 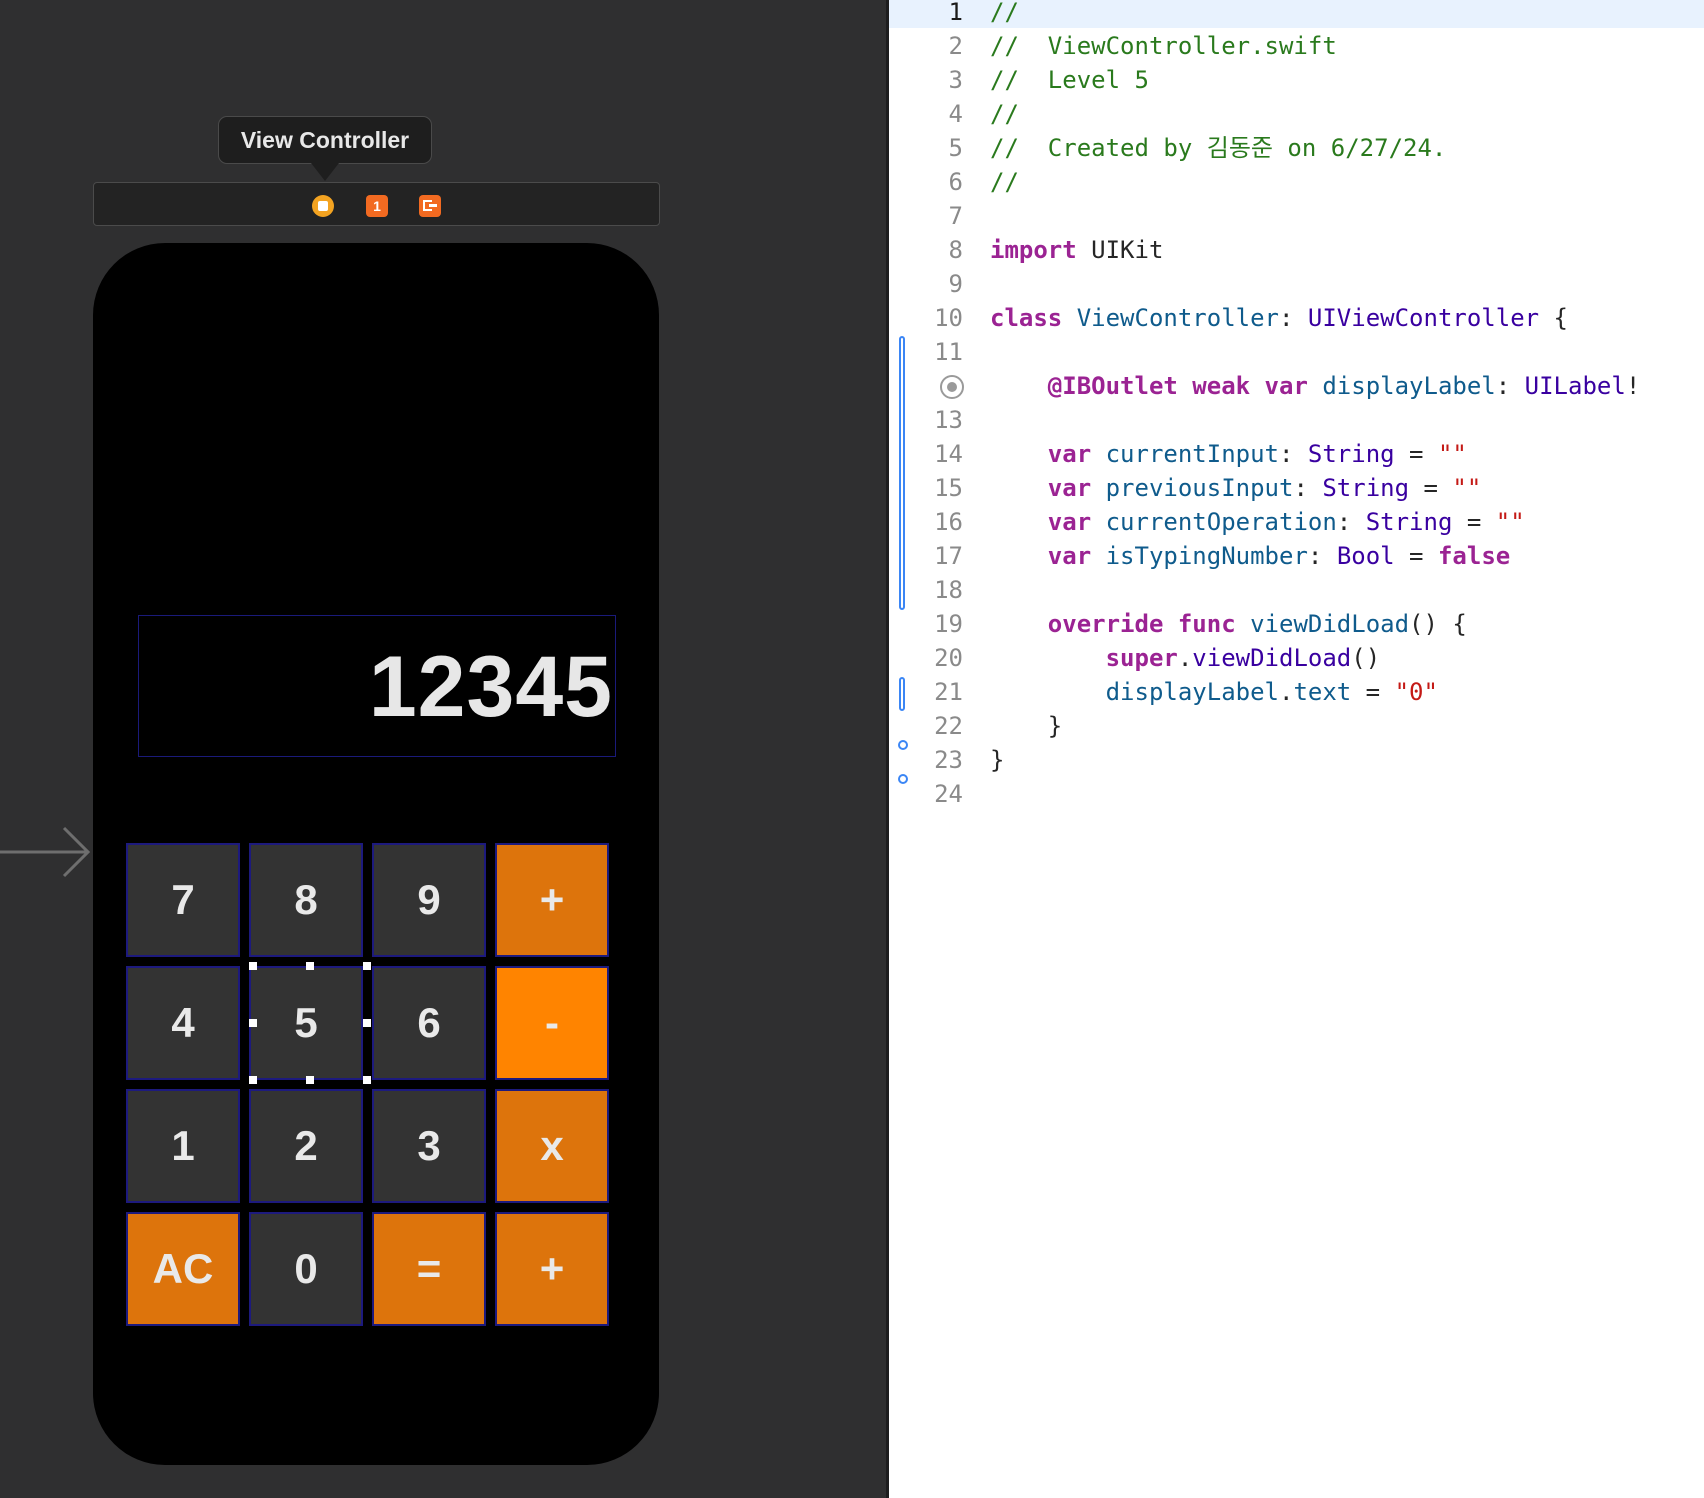 What do you see at coordinates (1296, 14) in the screenshot?
I see `code-line: 1 //` at bounding box center [1296, 14].